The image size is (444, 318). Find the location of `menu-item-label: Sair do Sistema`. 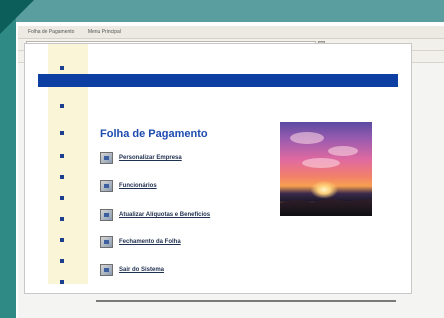

menu-item-label: Sair do Sistema is located at coordinates (141, 270).